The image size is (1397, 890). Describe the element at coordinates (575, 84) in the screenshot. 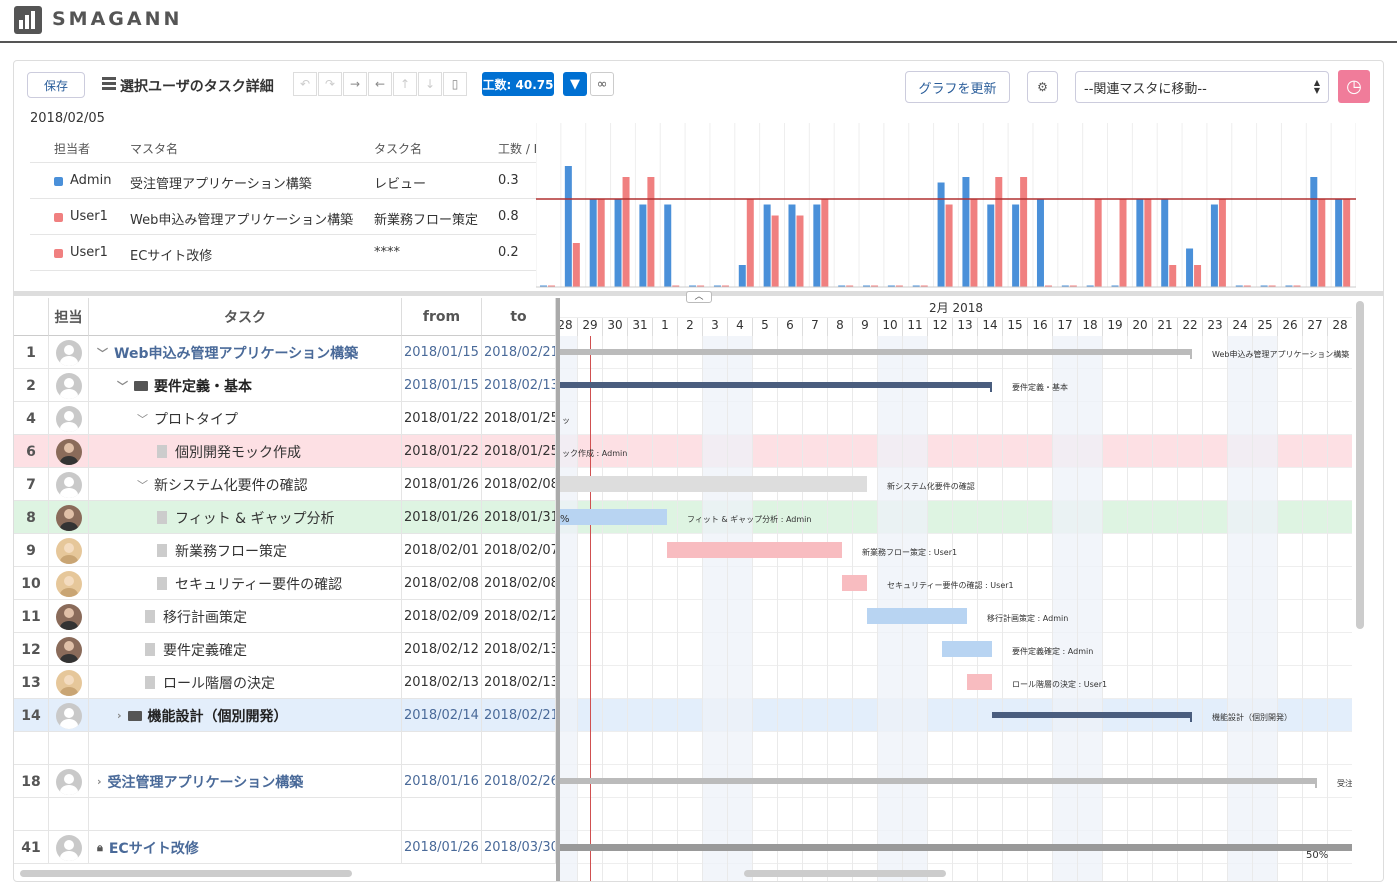

I see `filter-icon: ▼` at that location.